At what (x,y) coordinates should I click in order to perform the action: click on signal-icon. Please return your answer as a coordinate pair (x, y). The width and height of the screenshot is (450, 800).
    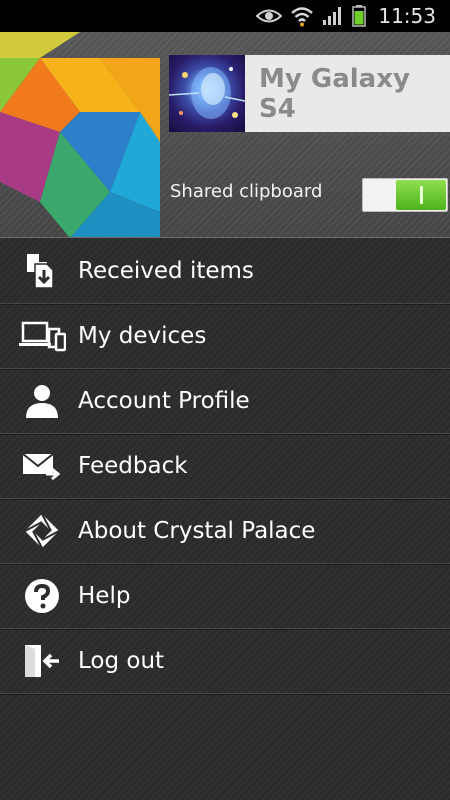
    Looking at the image, I should click on (333, 16).